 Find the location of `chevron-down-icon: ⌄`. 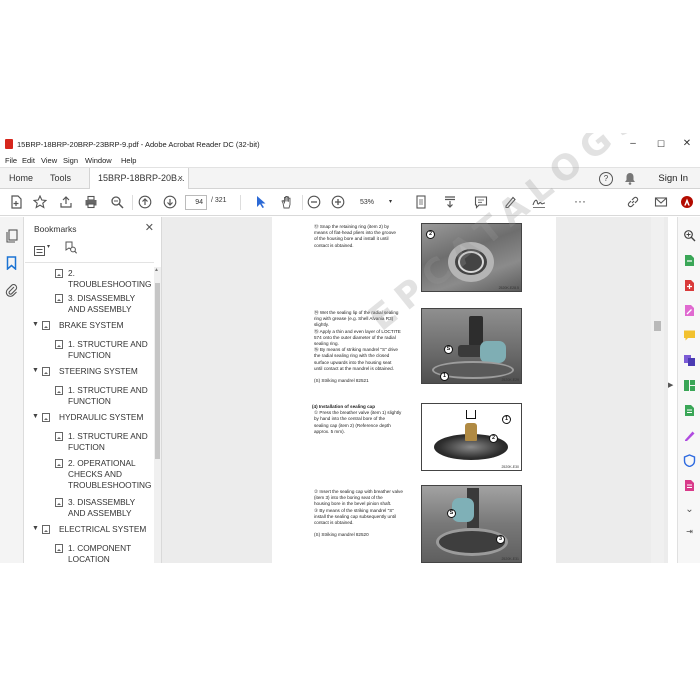

chevron-down-icon: ⌄ is located at coordinates (689, 510).